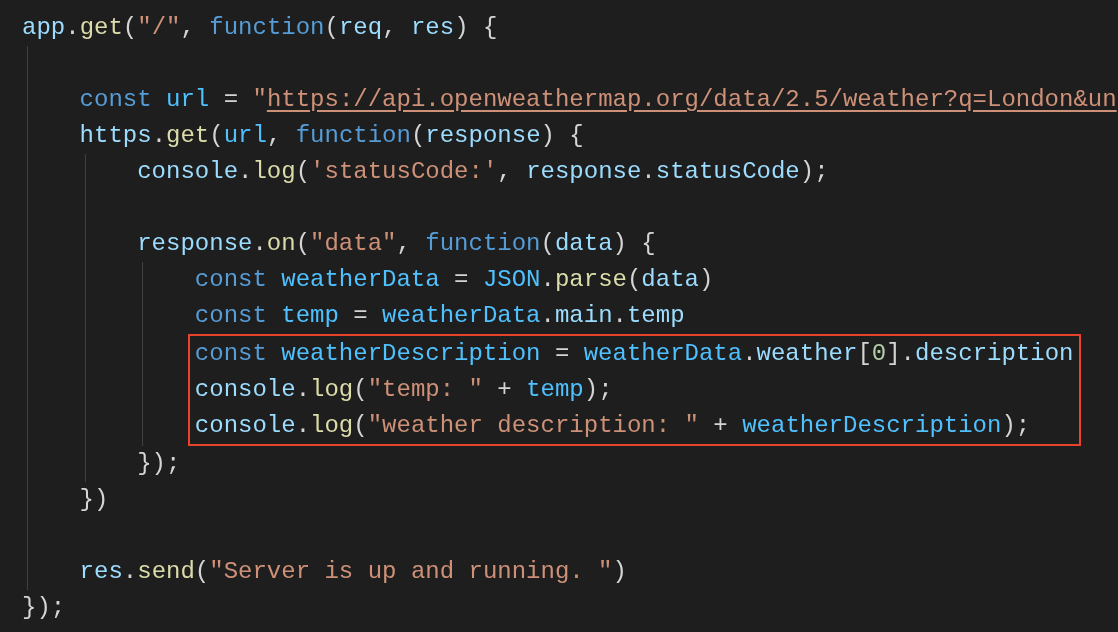 This screenshot has height=632, width=1118. Describe the element at coordinates (403, 389) in the screenshot. I see `code-line: console.log("temp: " + temp);` at that location.